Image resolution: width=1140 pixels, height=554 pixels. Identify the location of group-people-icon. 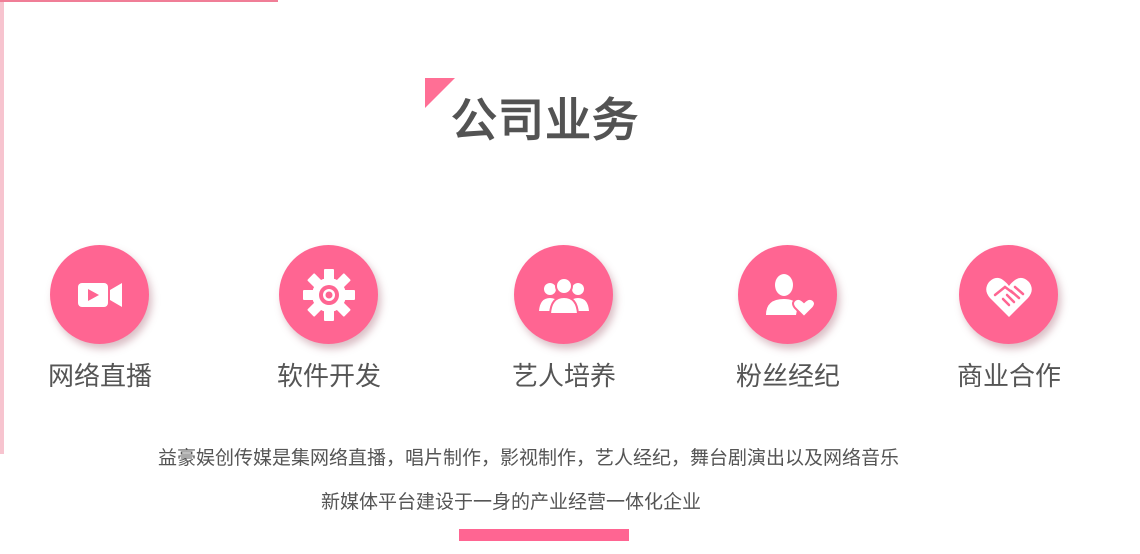
(563, 295).